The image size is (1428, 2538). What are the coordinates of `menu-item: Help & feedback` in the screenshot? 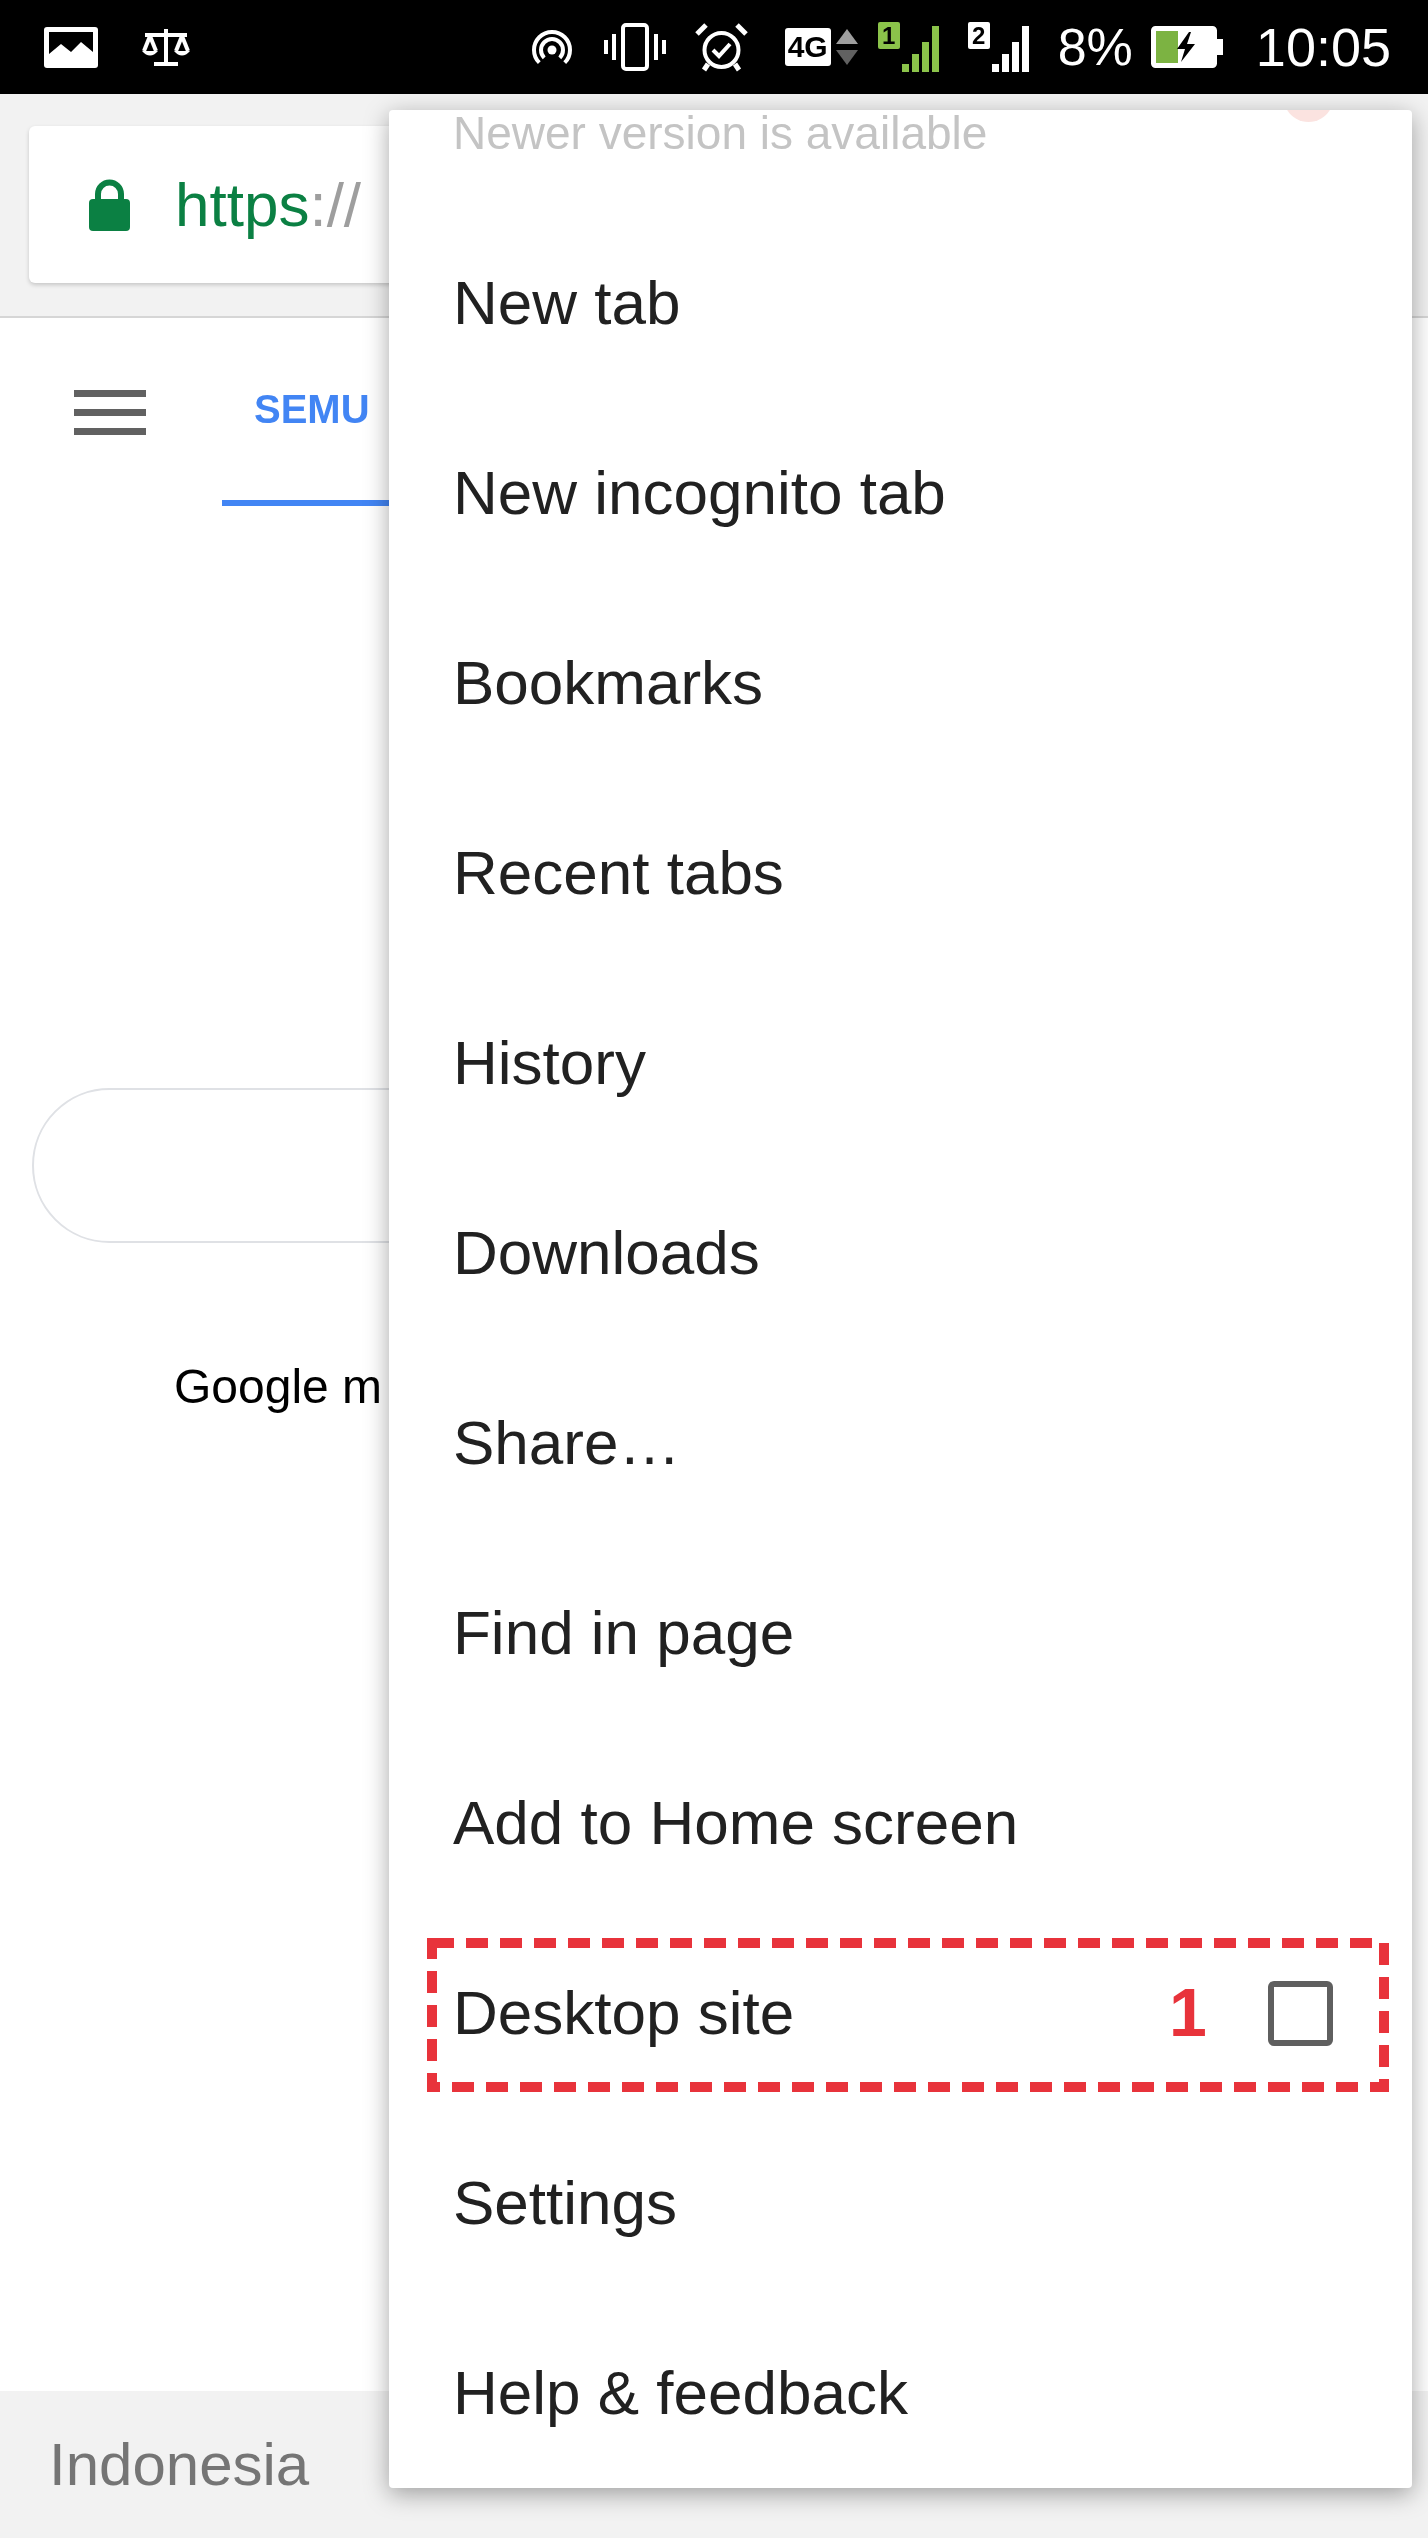 It's located at (900, 2393).